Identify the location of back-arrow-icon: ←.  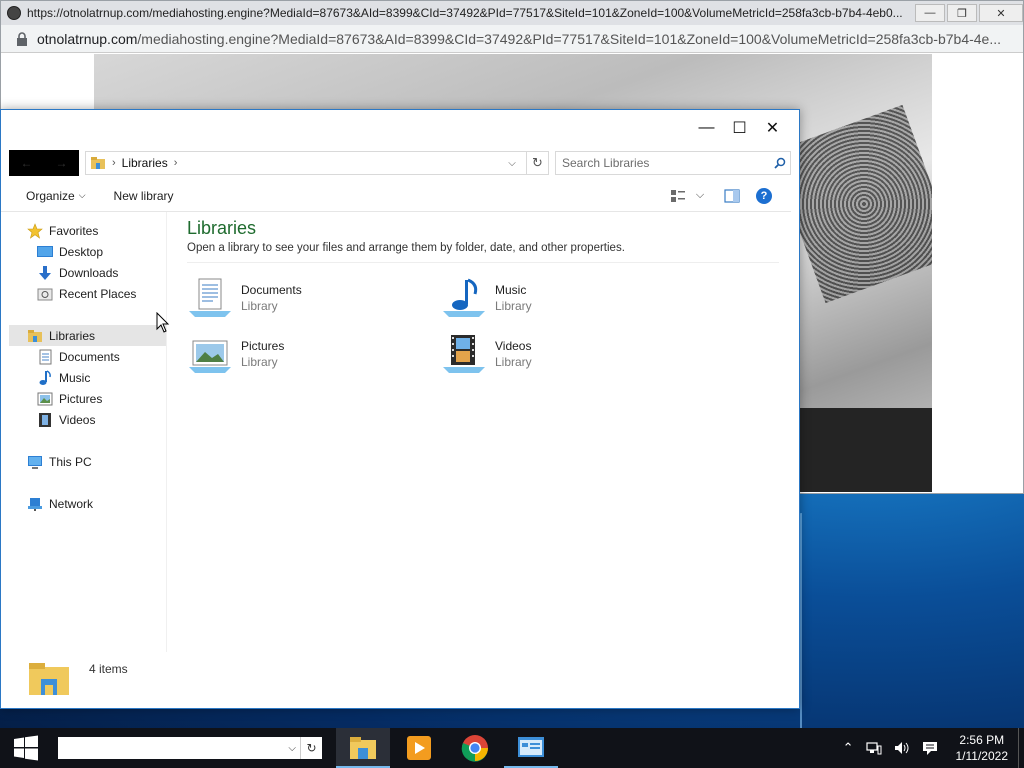
(27, 163).